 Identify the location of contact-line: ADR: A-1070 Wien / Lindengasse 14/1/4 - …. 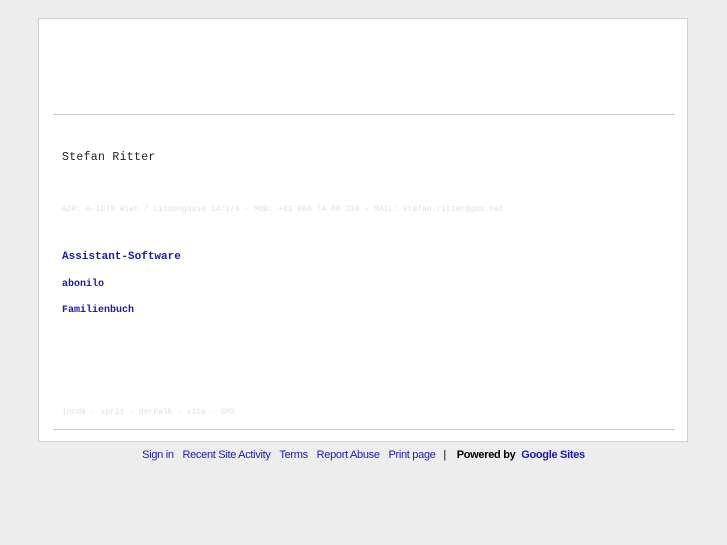
(283, 209).